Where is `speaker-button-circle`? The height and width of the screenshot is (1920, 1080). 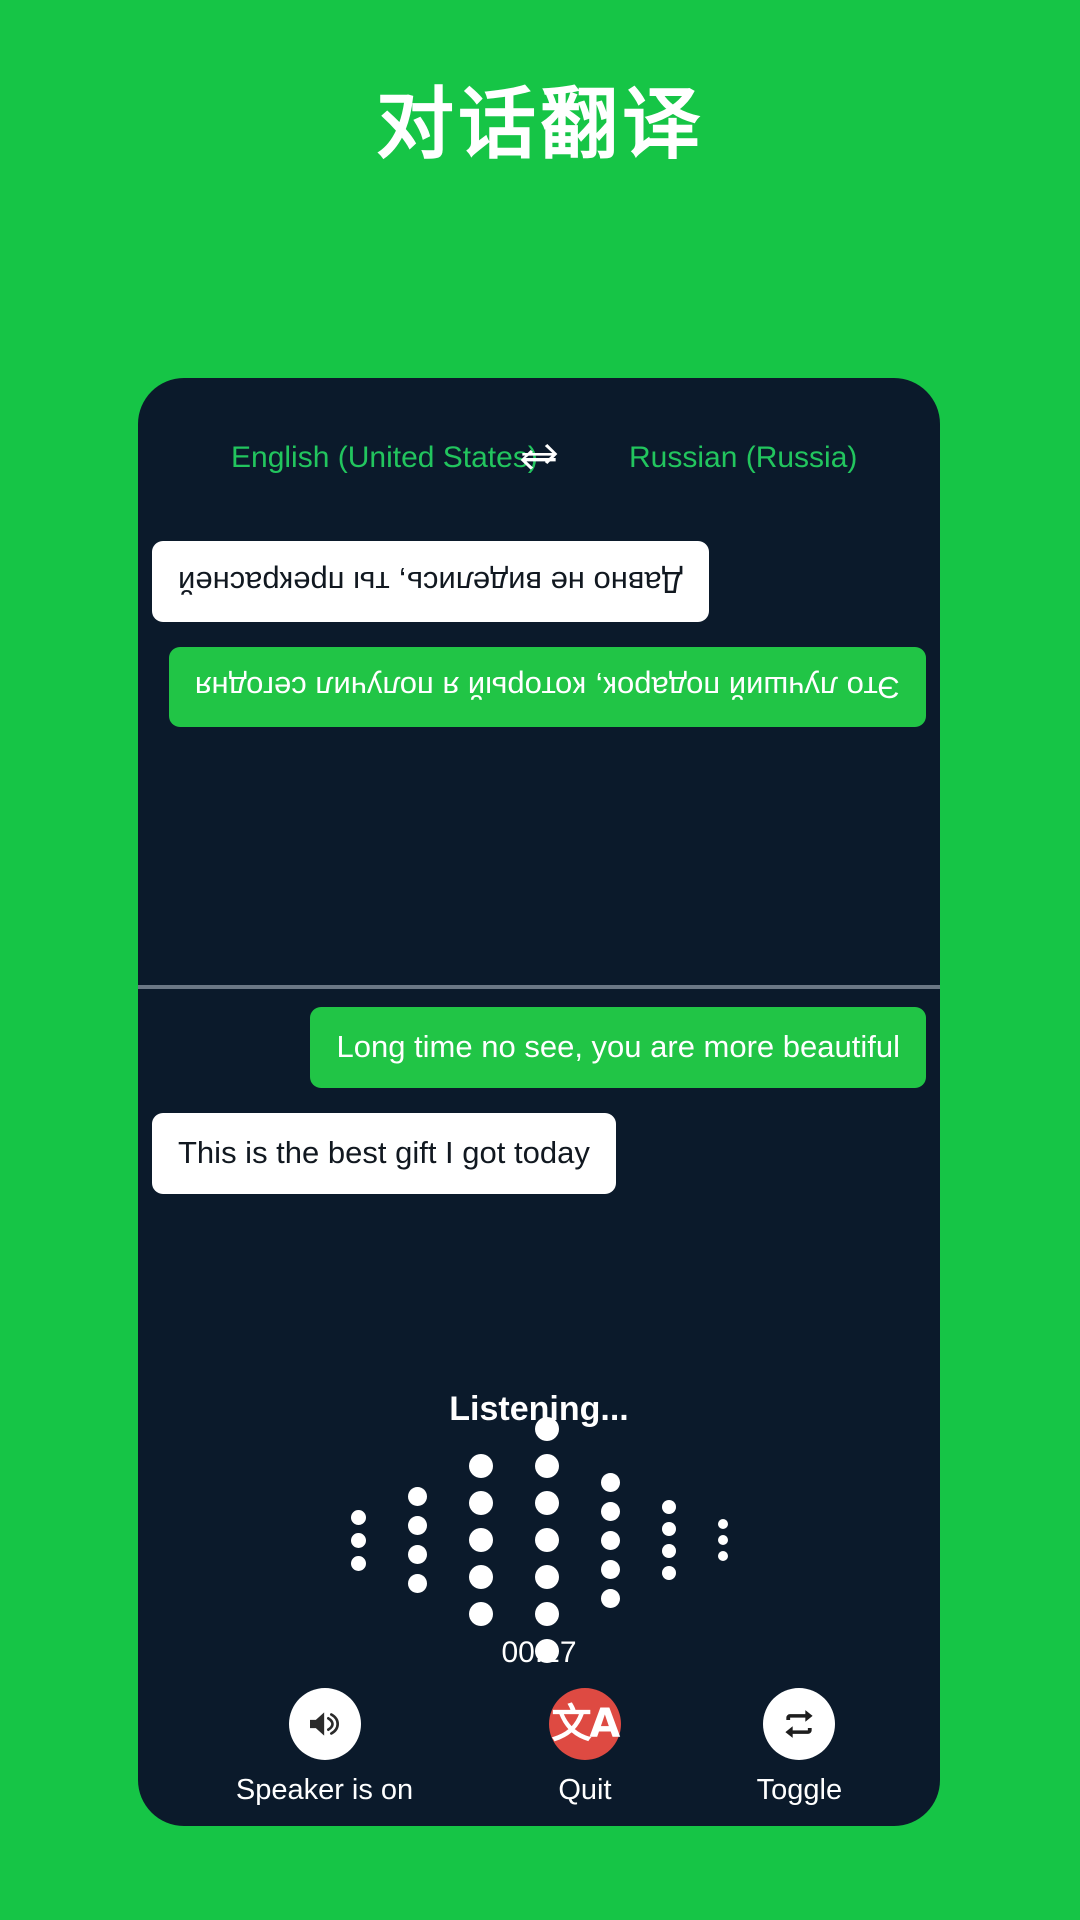 speaker-button-circle is located at coordinates (324, 1724).